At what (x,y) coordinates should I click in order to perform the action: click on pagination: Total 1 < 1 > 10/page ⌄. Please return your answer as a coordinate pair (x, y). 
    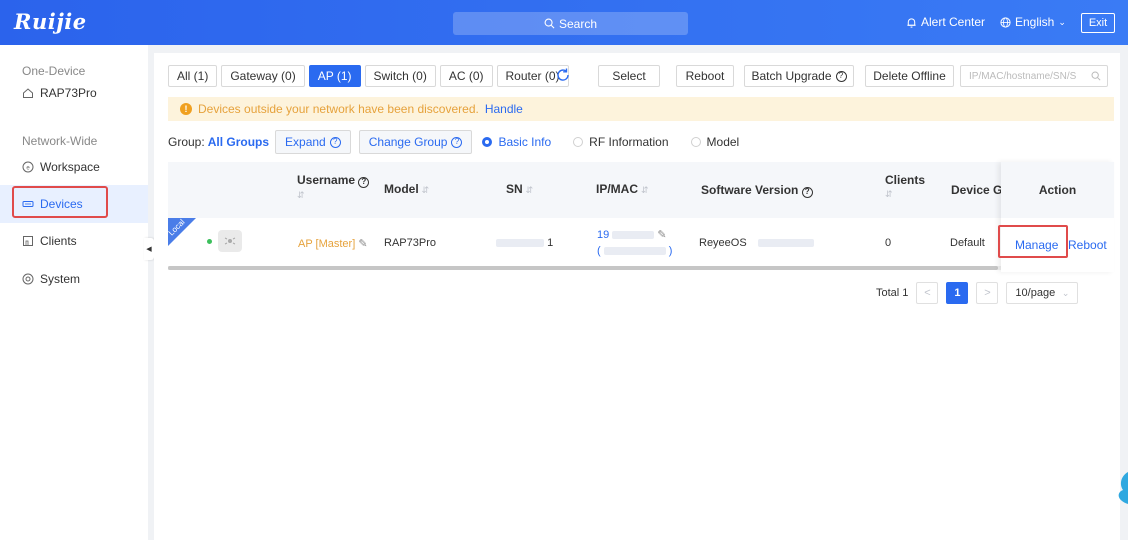
    Looking at the image, I should click on (977, 293).